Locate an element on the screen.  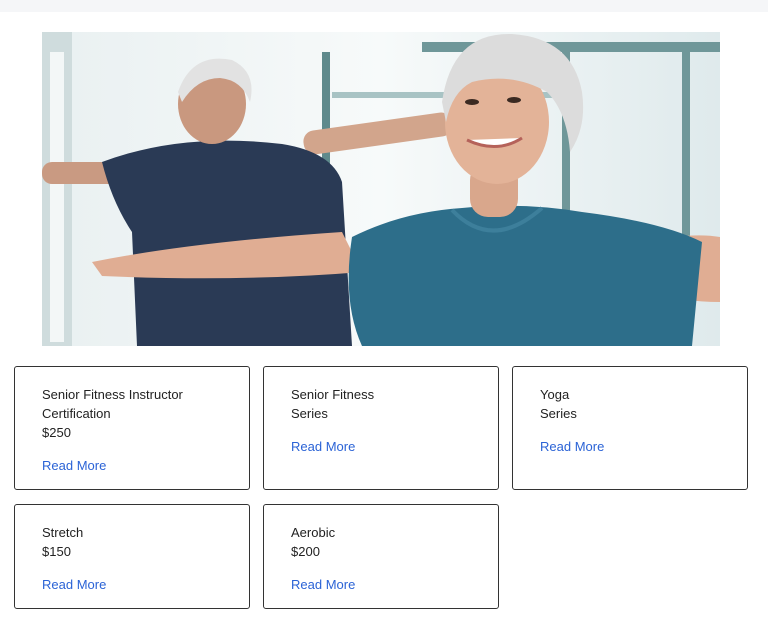
card-title-line: Yoga is located at coordinates (555, 394).